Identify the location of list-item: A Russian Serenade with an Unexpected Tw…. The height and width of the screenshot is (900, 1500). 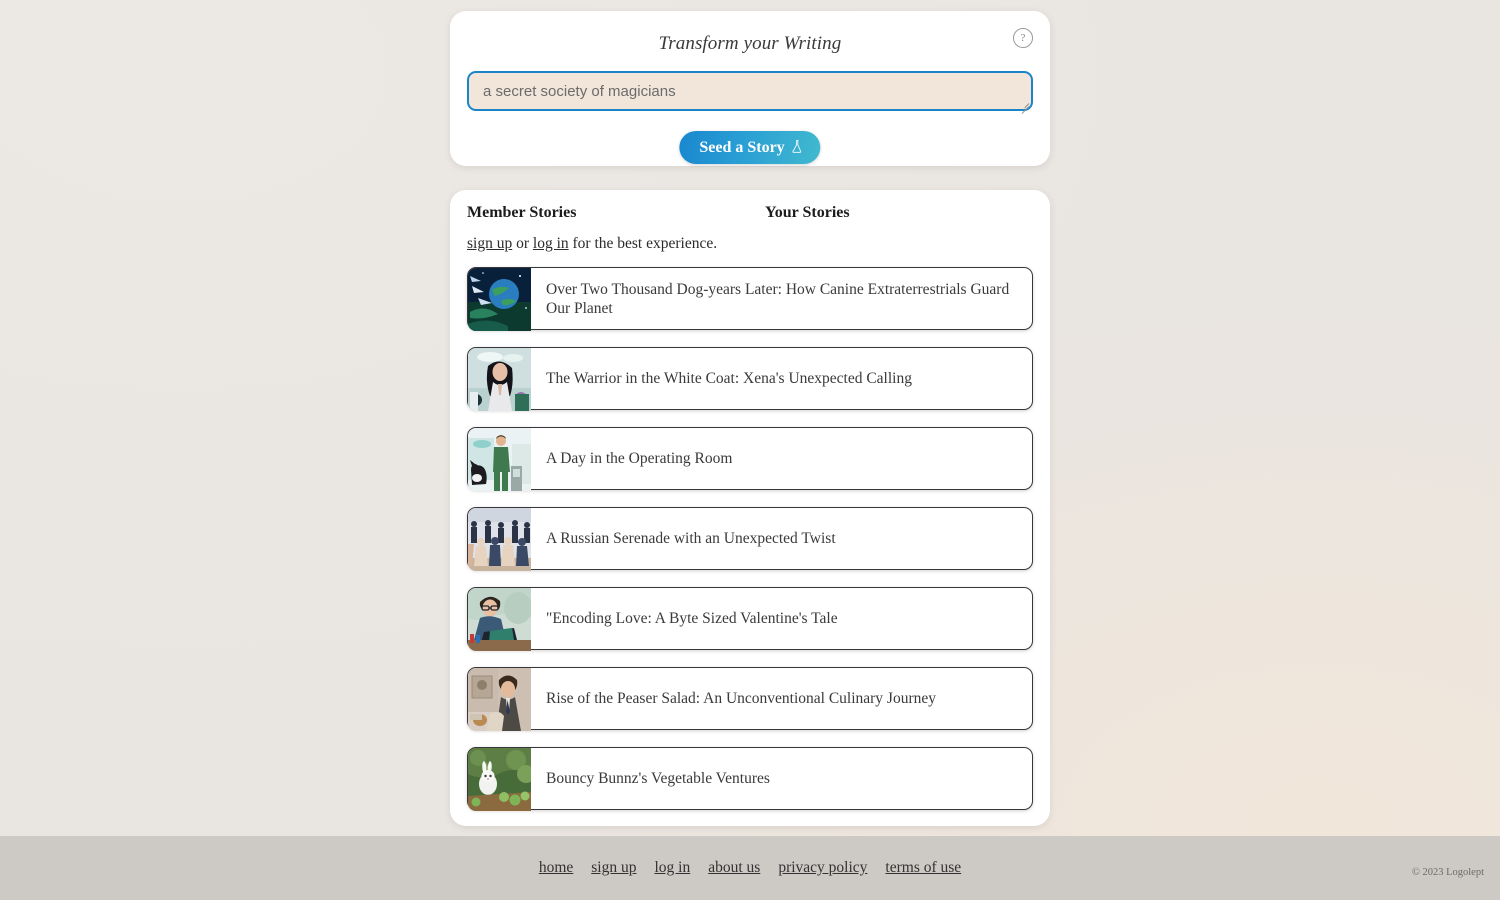
(750, 539).